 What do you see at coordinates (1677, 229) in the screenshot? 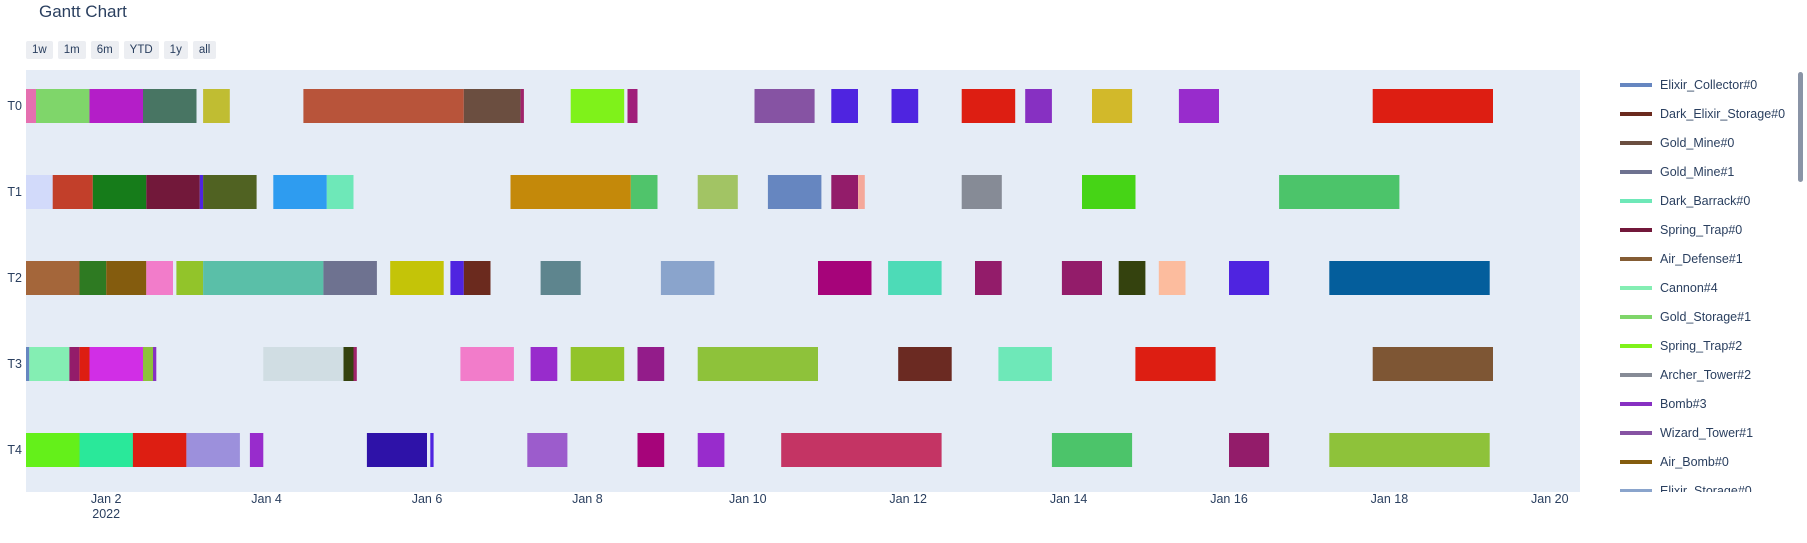
I see `legend-item: Spring_Trap#0` at bounding box center [1677, 229].